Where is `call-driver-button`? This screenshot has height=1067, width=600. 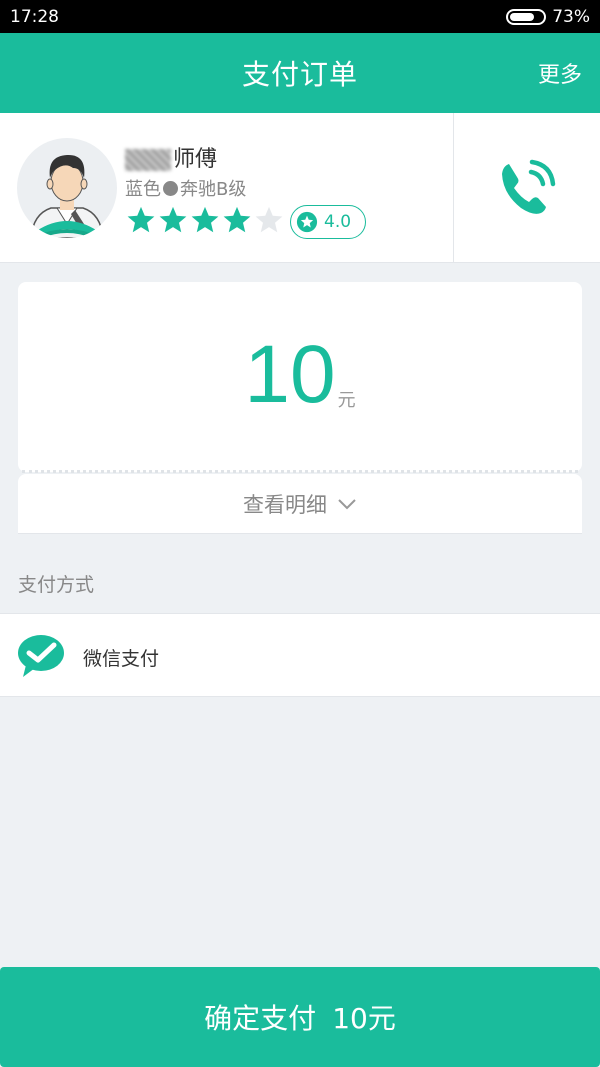 call-driver-button is located at coordinates (527, 188).